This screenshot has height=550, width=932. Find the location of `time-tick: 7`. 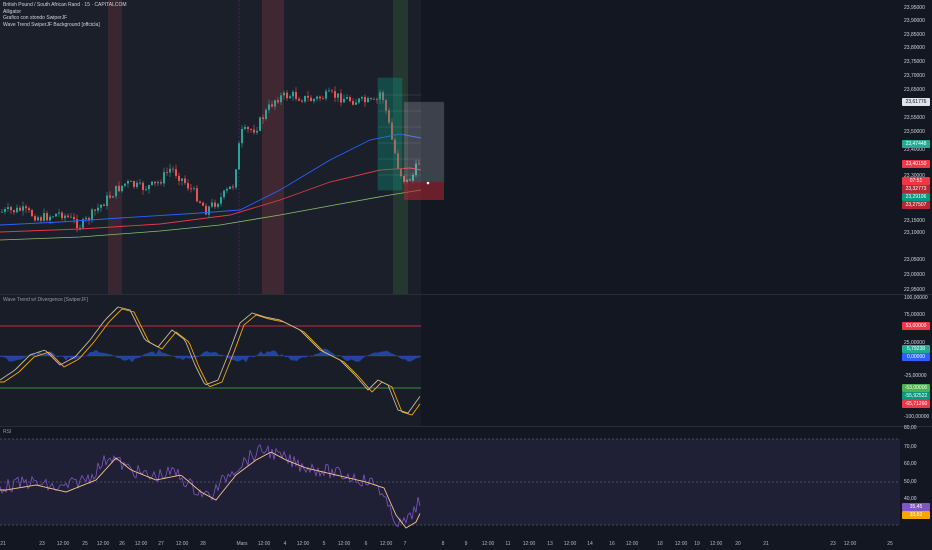

time-tick: 7 is located at coordinates (405, 544).